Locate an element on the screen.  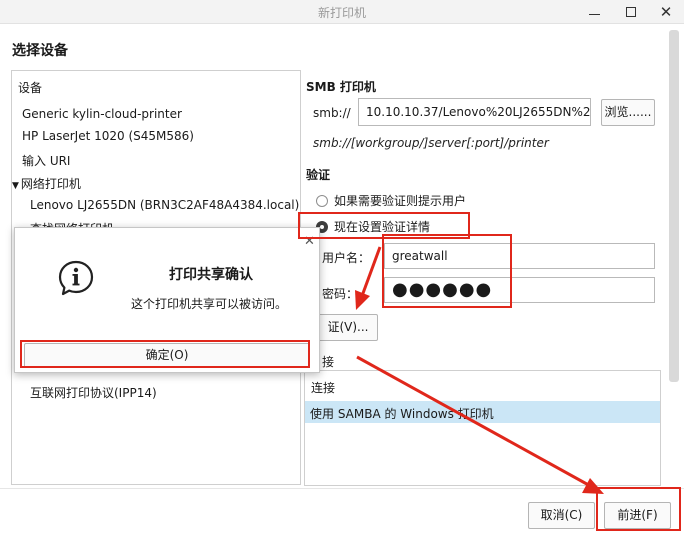
radio-off-icon is located at coordinates (322, 201).